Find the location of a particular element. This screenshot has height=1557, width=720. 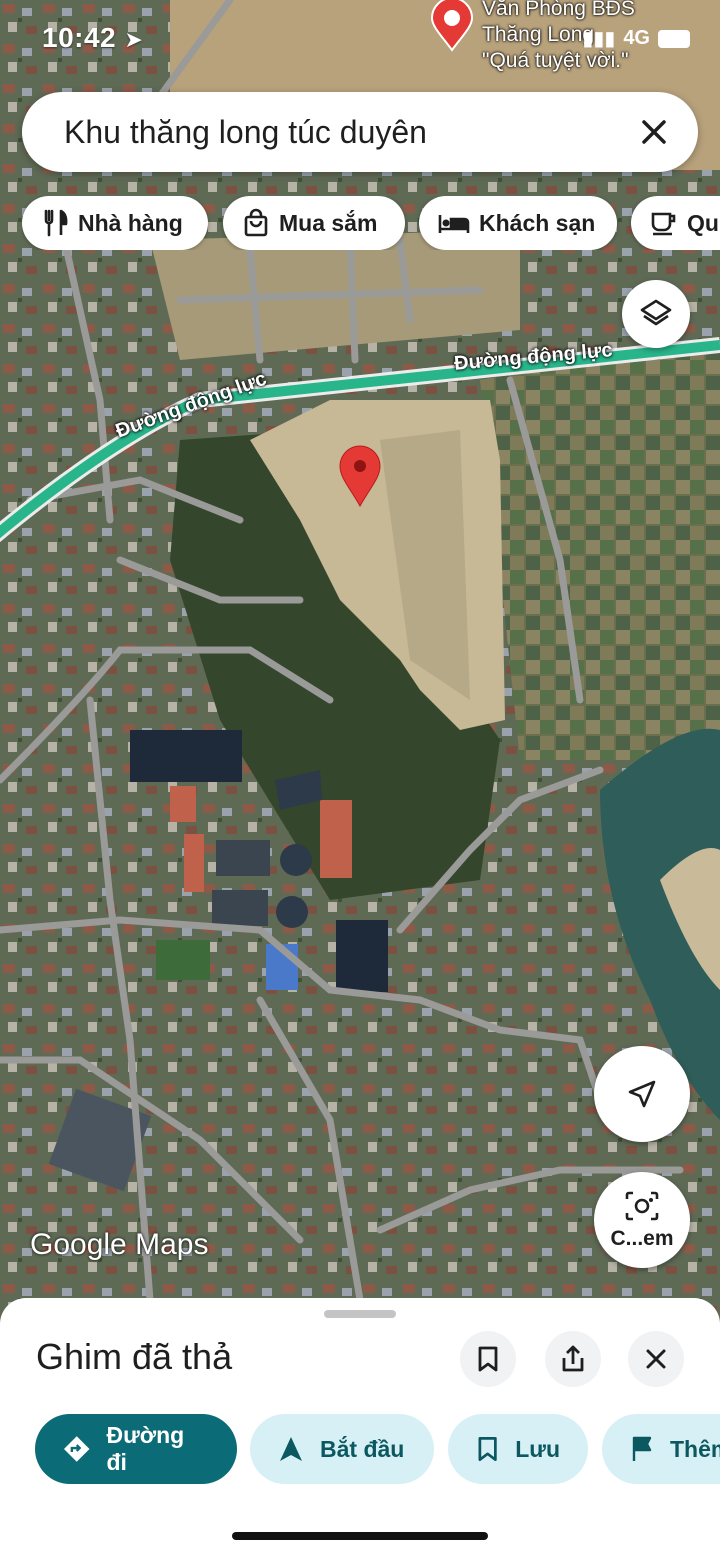

battery-icon is located at coordinates (674, 38).